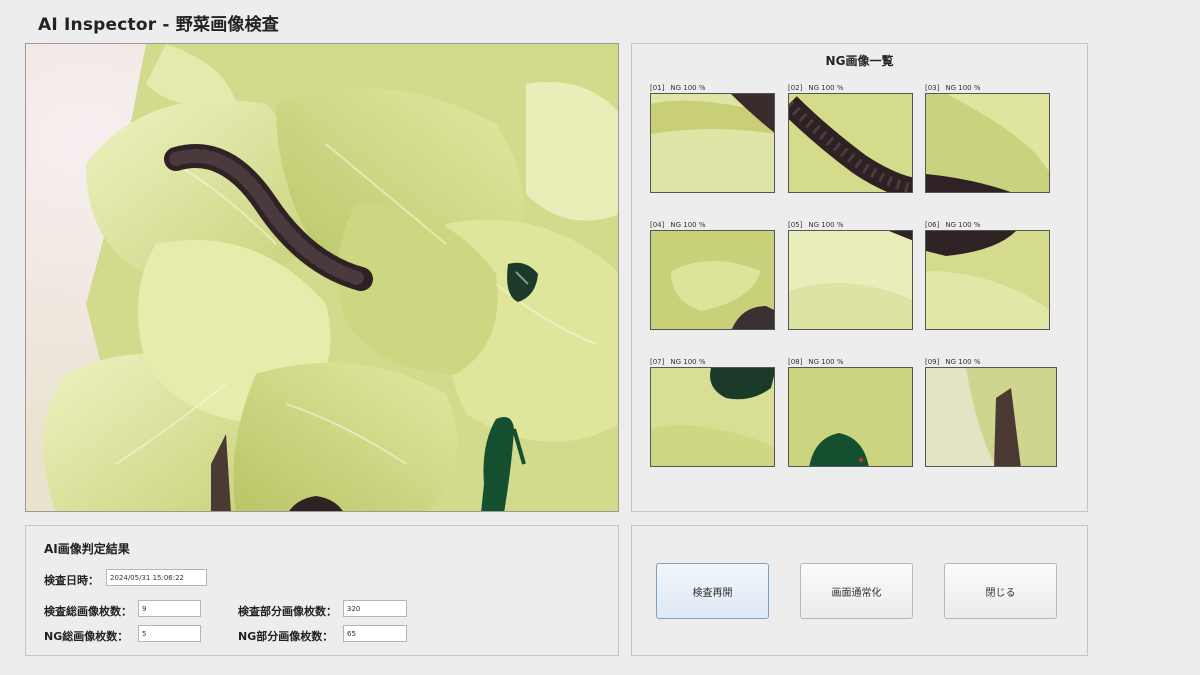  I want to click on ng-panel-title: NG画像一覧, so click(859, 61).